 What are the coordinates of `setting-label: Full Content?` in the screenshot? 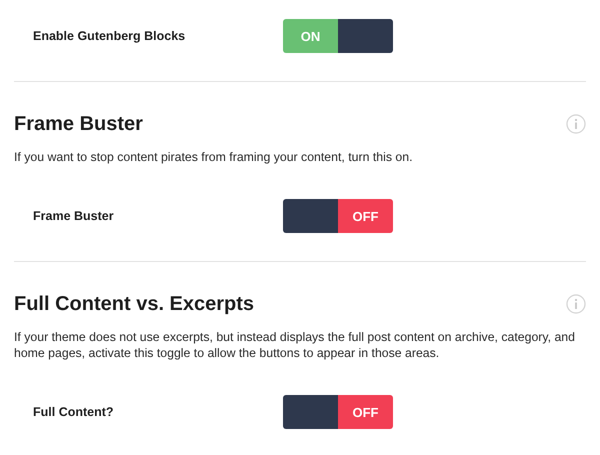 It's located at (73, 412).